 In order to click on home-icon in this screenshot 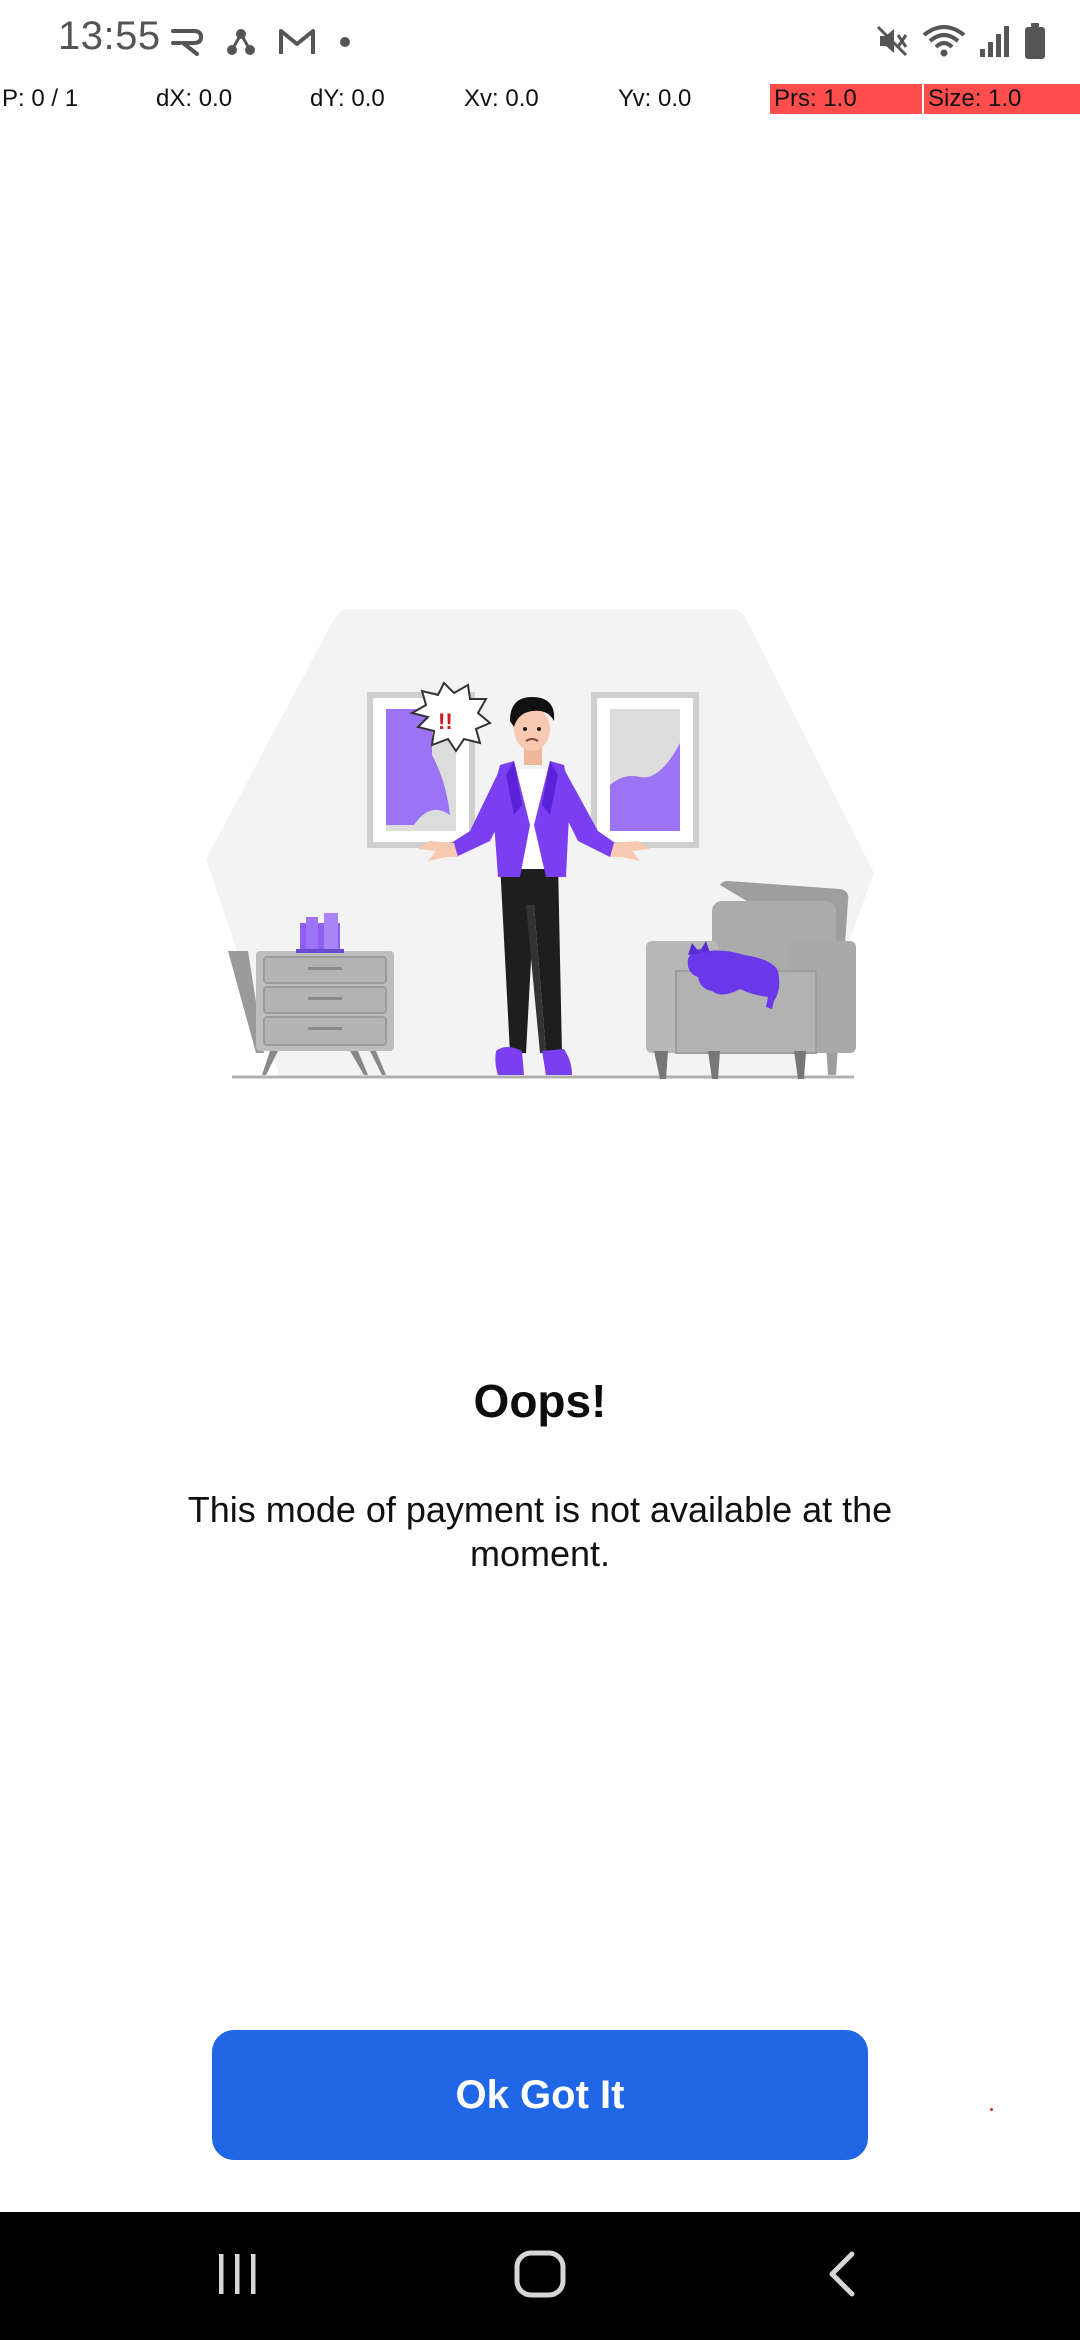, I will do `click(540, 2276)`.